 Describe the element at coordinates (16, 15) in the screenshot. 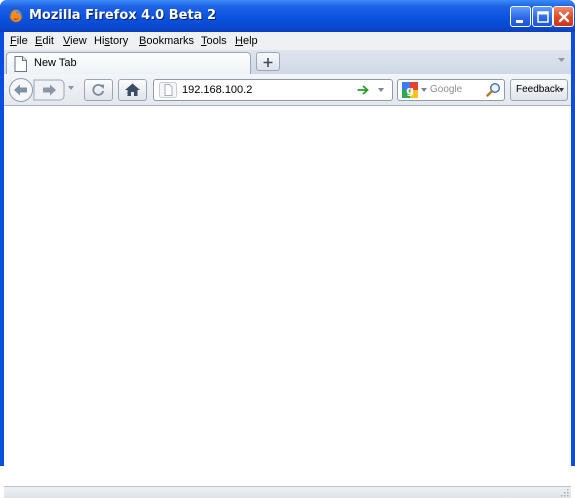

I see `firefox-logo-icon` at that location.